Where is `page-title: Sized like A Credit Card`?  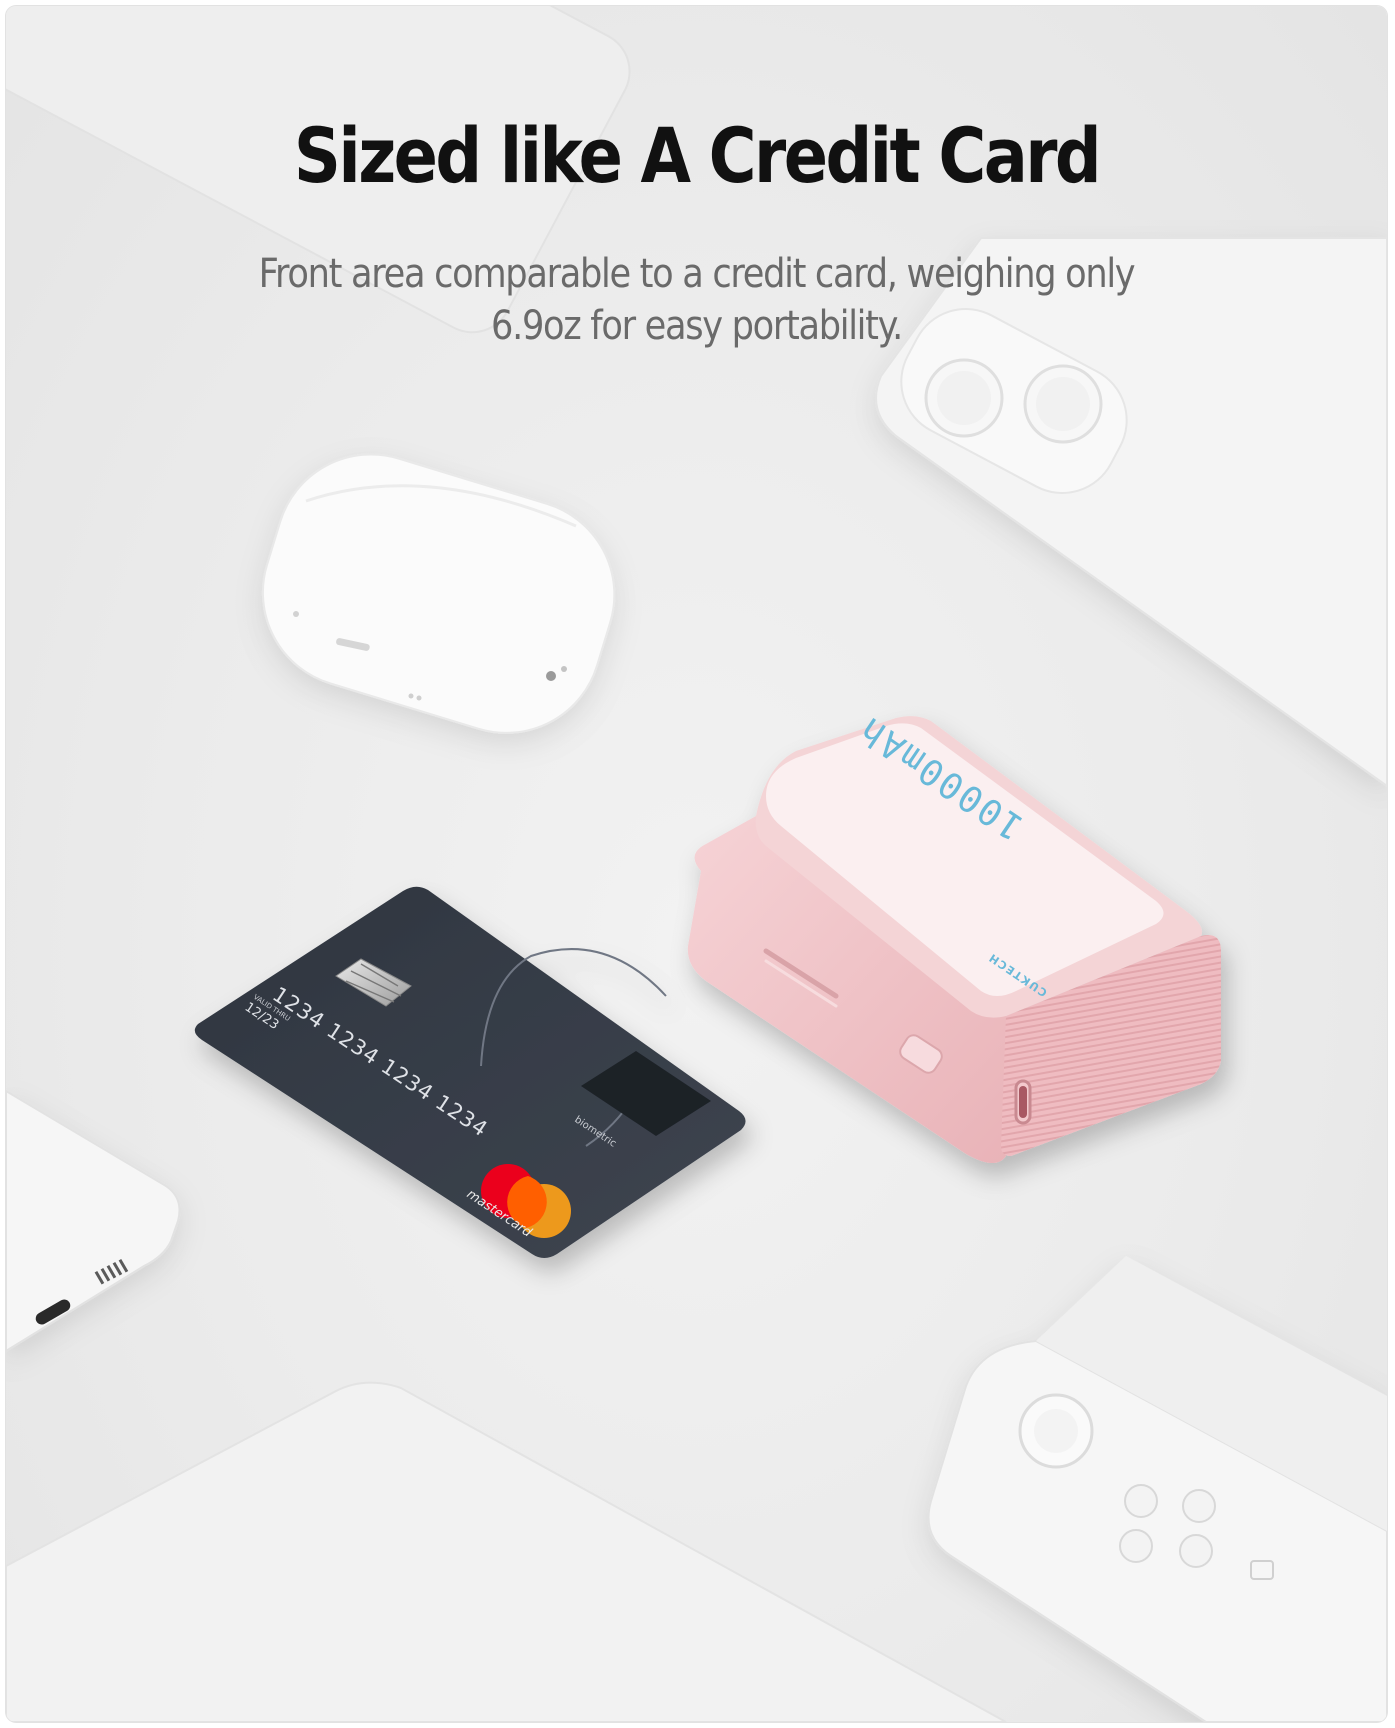 page-title: Sized like A Credit Card is located at coordinates (697, 155).